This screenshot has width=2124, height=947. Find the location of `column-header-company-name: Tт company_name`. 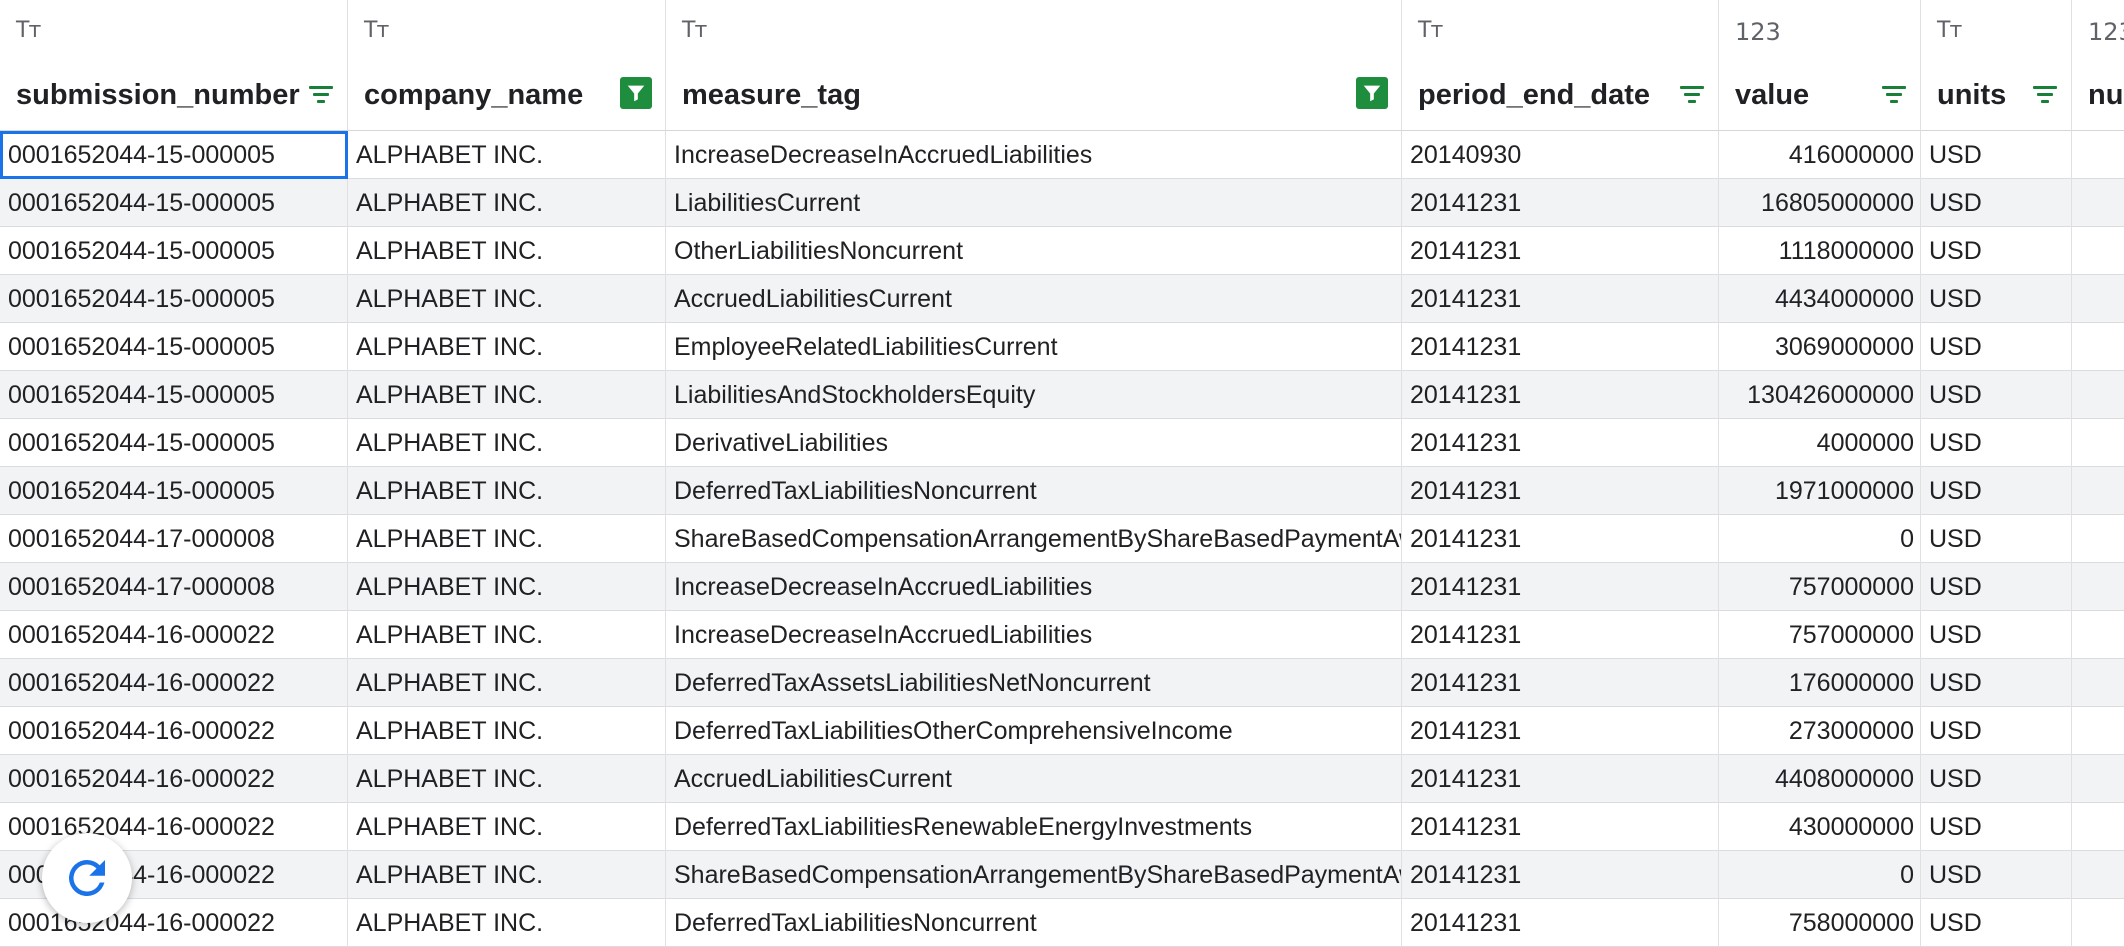

column-header-company-name: Tт company_name is located at coordinates (507, 65).